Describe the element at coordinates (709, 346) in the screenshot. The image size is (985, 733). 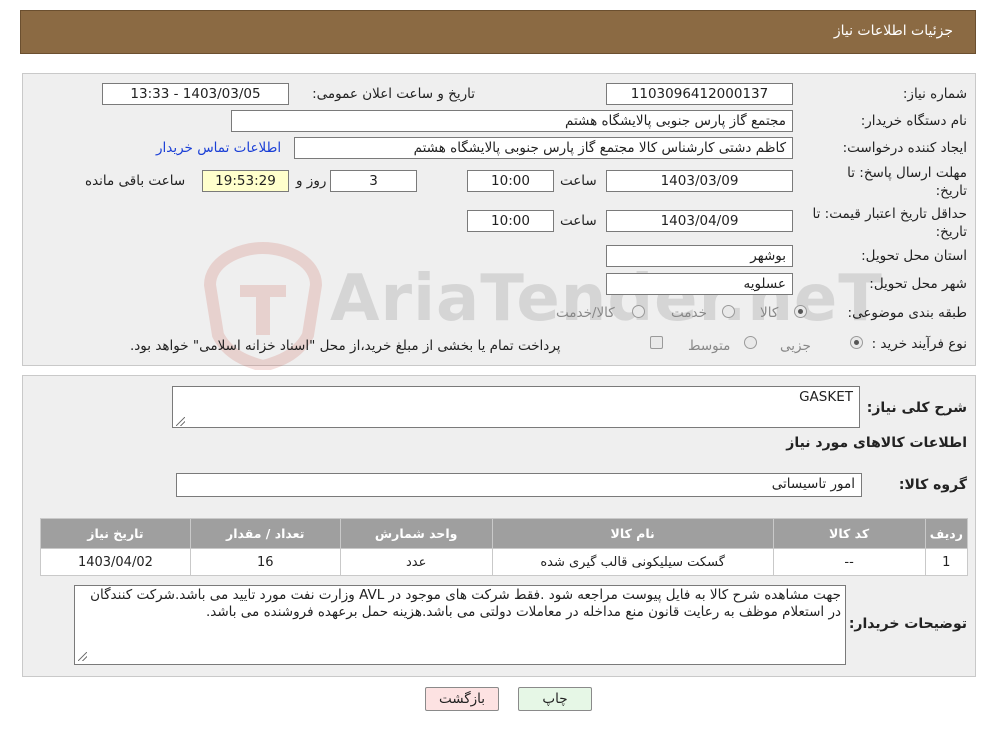
I see `process-medium-label: متوسط` at that location.